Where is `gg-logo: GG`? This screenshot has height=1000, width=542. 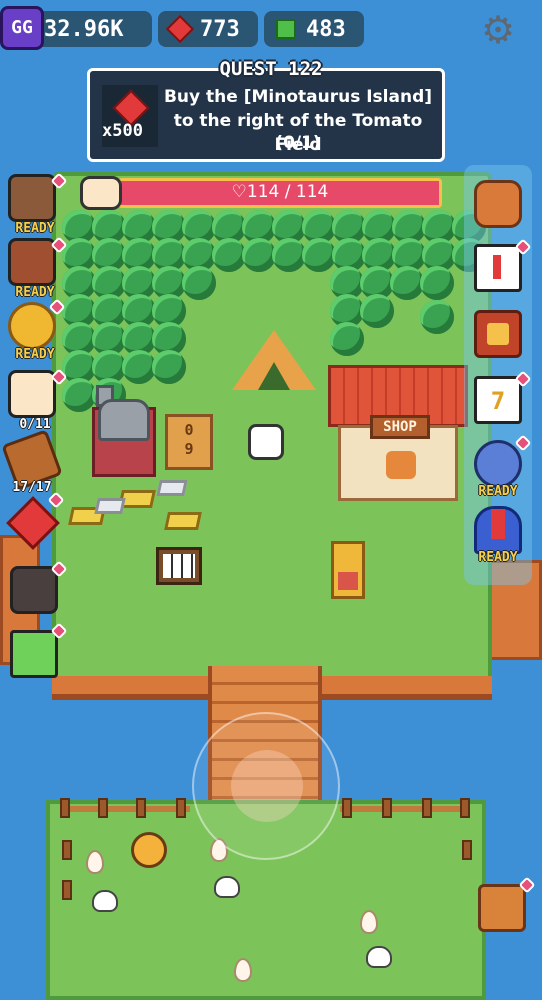
gg-logo: GG is located at coordinates (22, 28).